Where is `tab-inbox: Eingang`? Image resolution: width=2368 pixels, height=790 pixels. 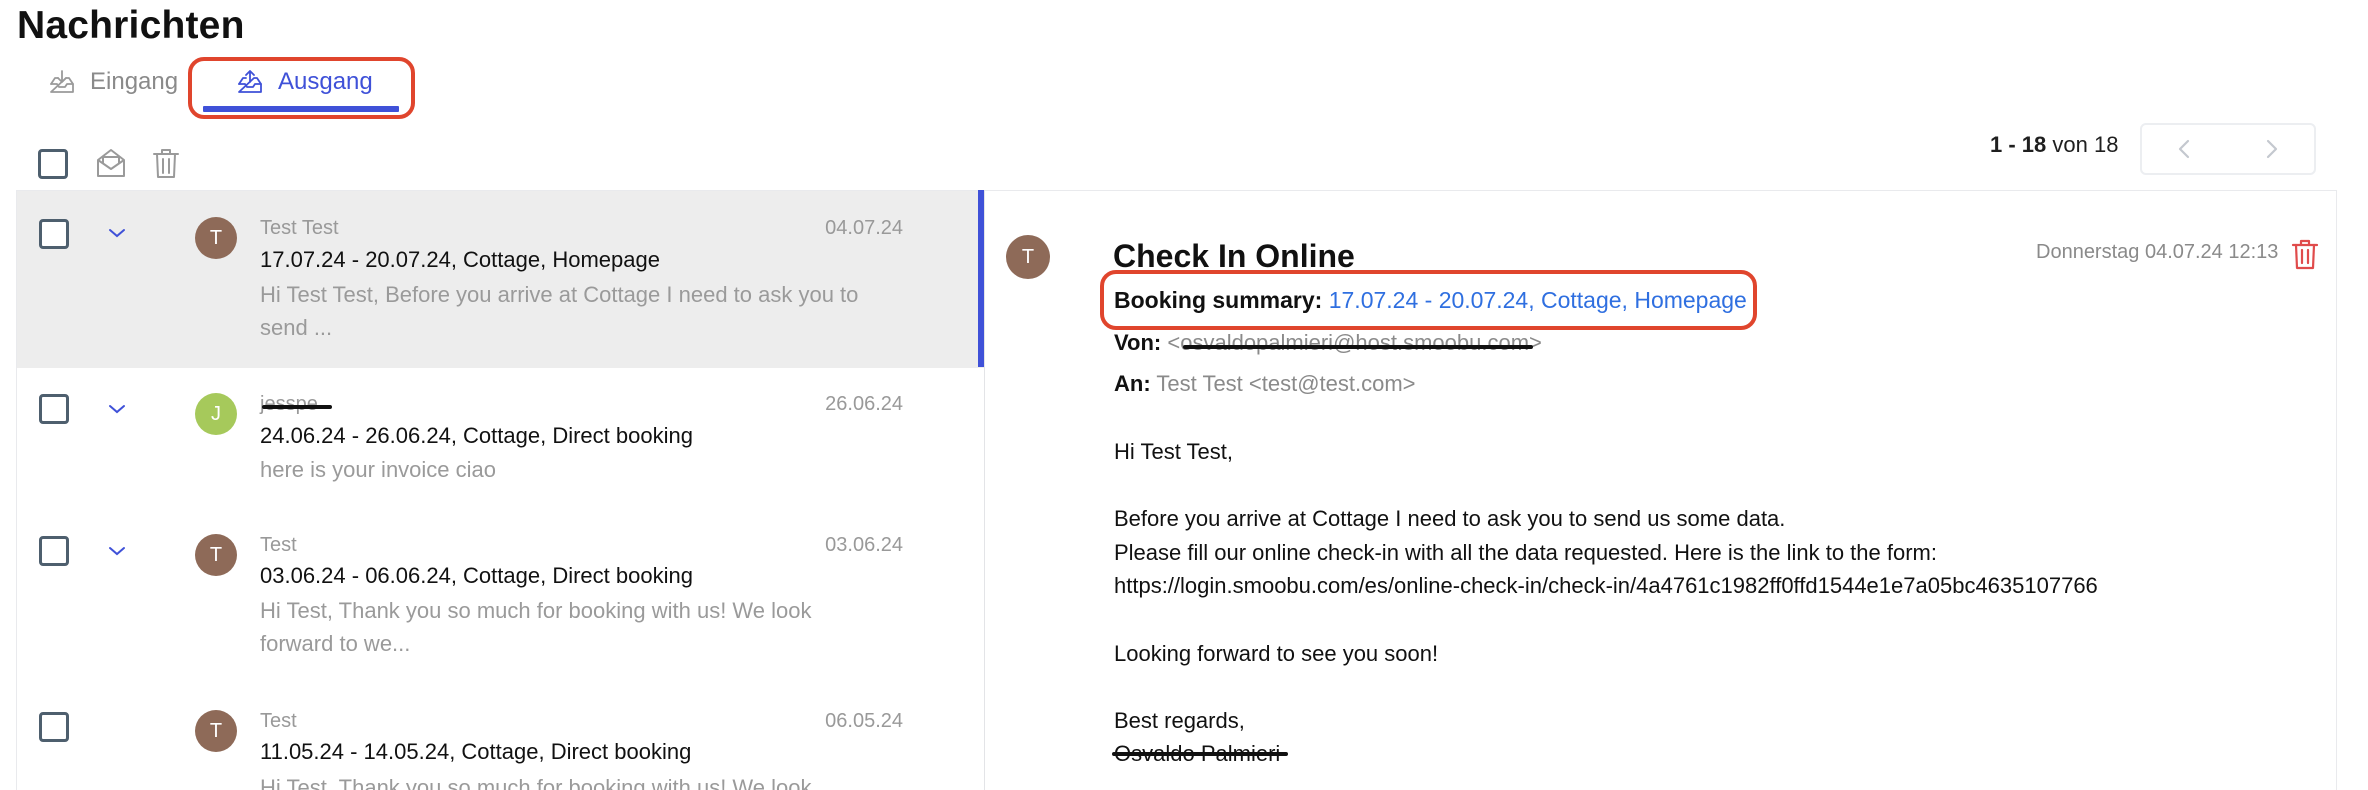
tab-inbox: Eingang is located at coordinates (113, 82).